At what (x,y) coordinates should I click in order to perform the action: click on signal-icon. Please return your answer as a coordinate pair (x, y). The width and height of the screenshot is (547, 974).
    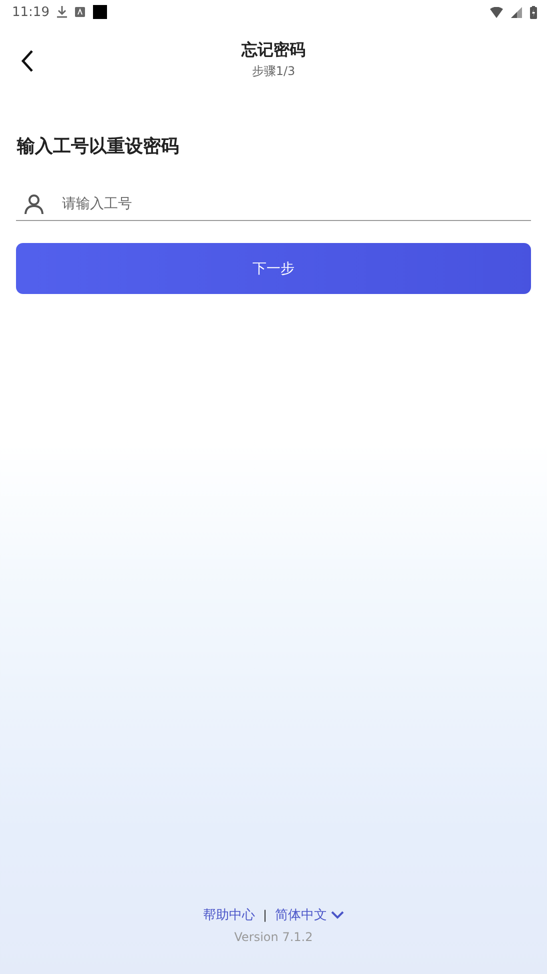
    Looking at the image, I should click on (516, 12).